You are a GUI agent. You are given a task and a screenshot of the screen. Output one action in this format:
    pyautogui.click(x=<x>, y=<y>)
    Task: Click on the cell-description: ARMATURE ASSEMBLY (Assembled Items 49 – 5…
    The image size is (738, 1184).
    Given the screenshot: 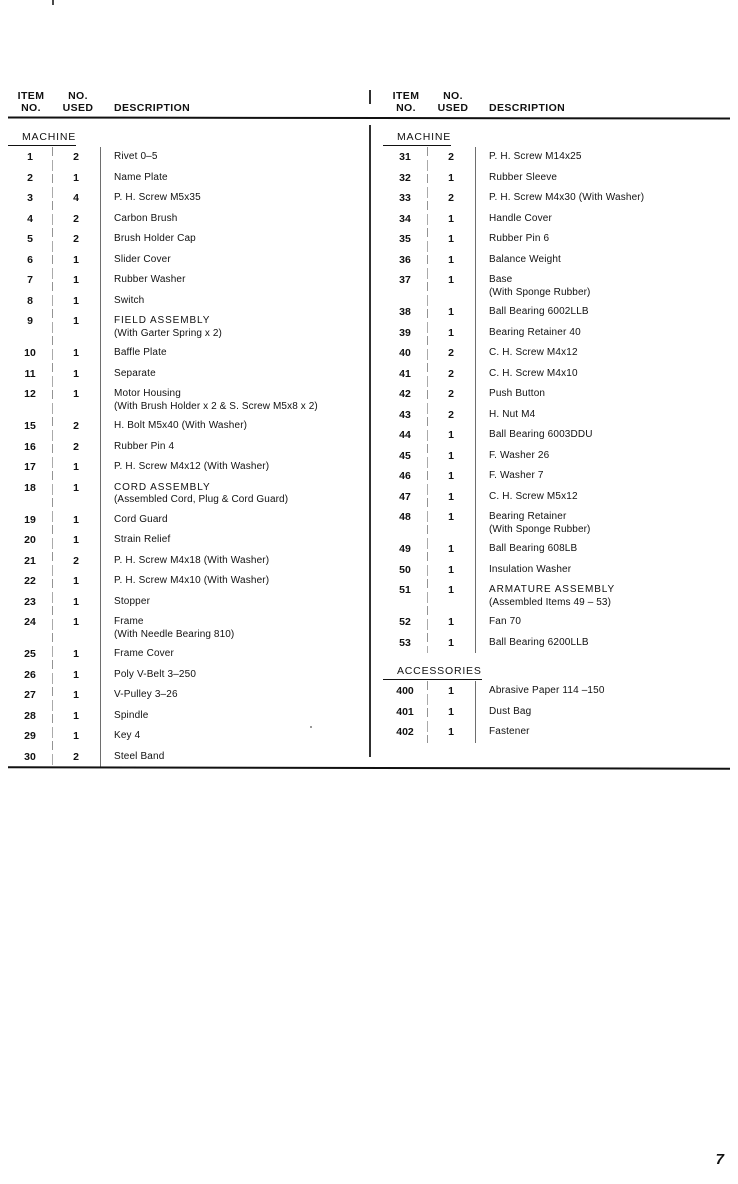 What is the action you would take?
    pyautogui.click(x=545, y=594)
    